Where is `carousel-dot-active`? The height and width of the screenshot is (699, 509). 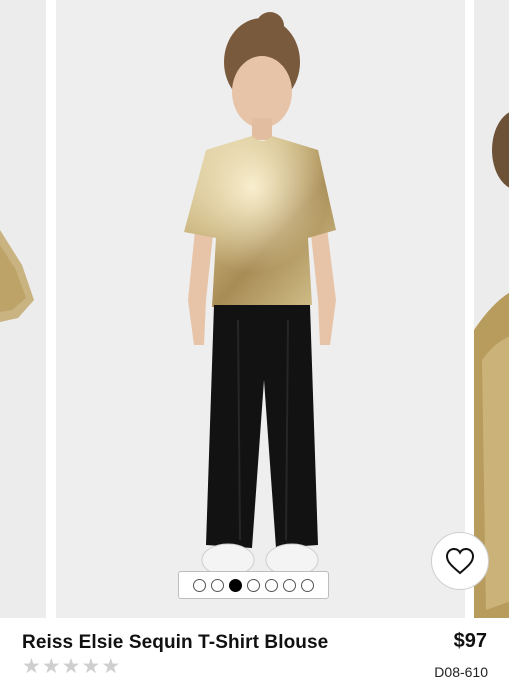 carousel-dot-active is located at coordinates (235, 585).